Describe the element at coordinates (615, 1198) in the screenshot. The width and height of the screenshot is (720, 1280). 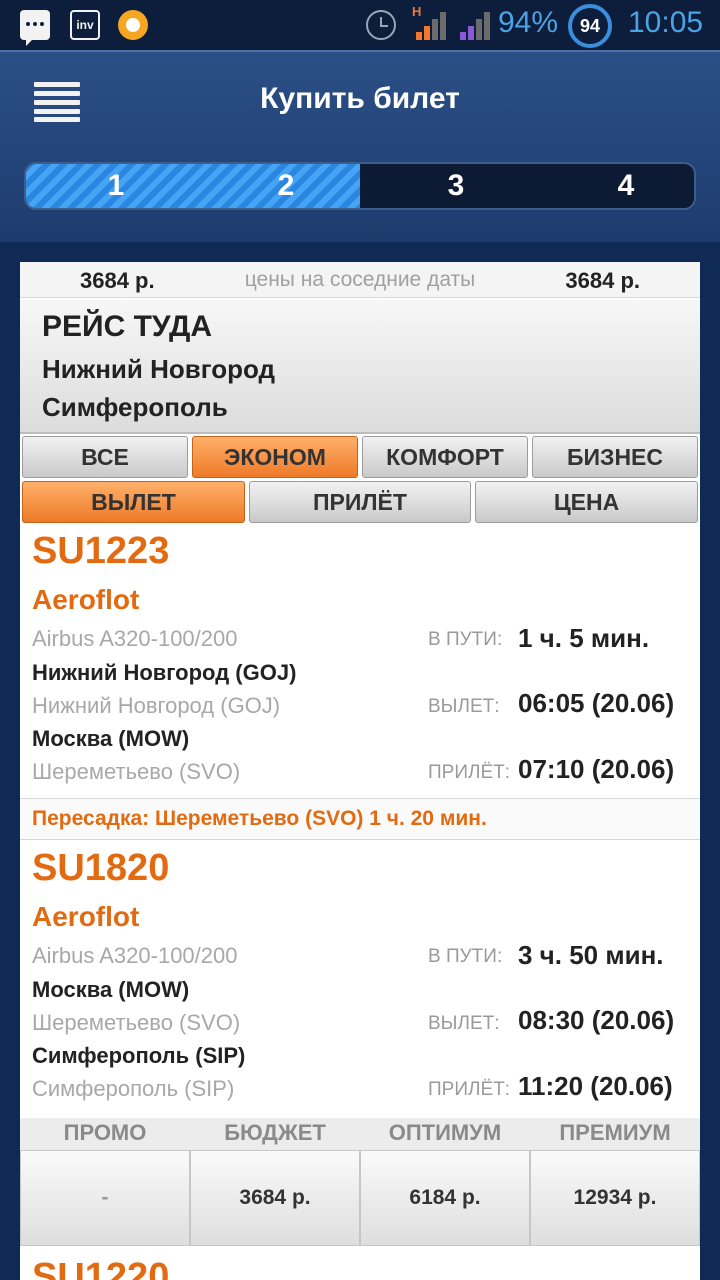
I see `tariff-premium-button: 12934 р.` at that location.